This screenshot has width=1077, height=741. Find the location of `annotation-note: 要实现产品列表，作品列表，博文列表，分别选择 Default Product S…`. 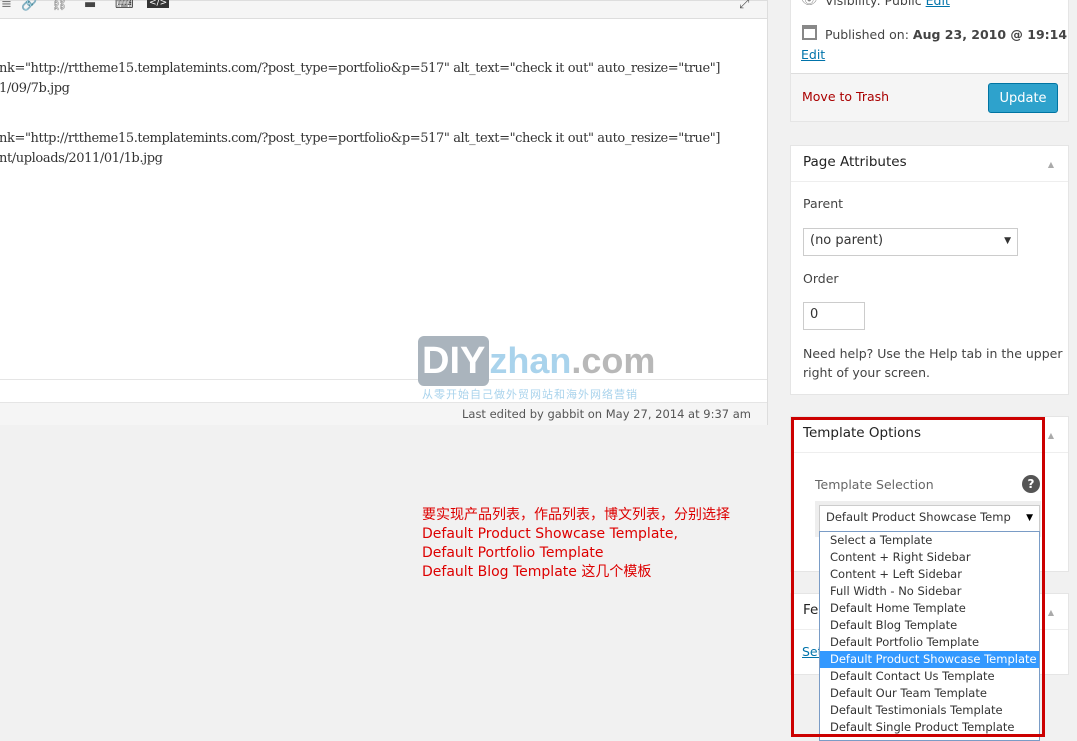

annotation-note: 要实现产品列表，作品列表，博文列表，分别选择 Default Product S… is located at coordinates (576, 543).